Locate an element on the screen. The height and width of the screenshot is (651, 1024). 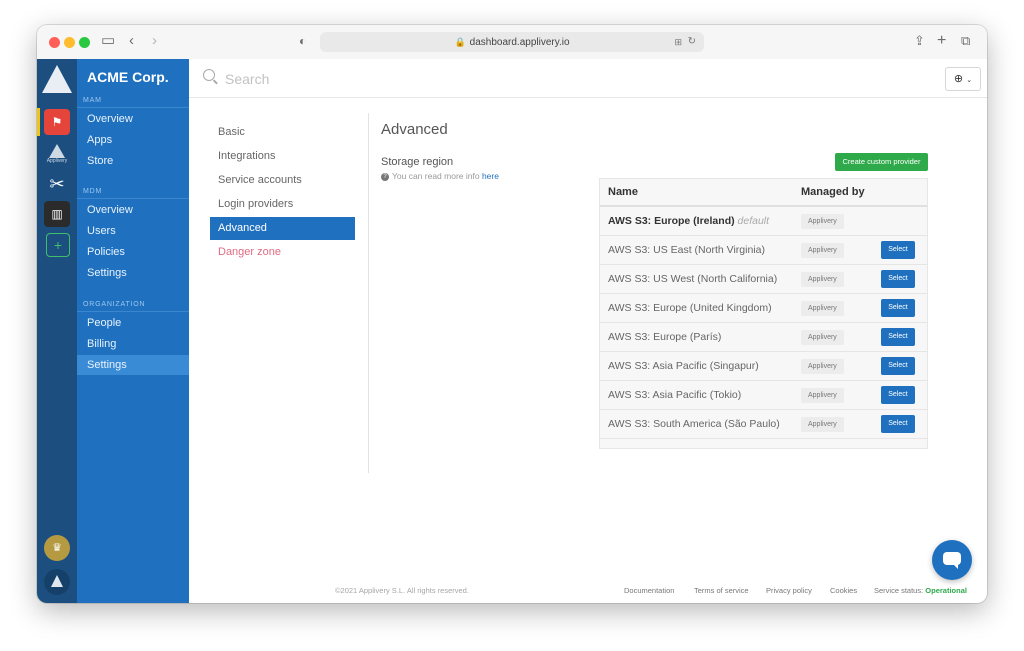
reload-icon: ↻ is located at coordinates (692, 42).